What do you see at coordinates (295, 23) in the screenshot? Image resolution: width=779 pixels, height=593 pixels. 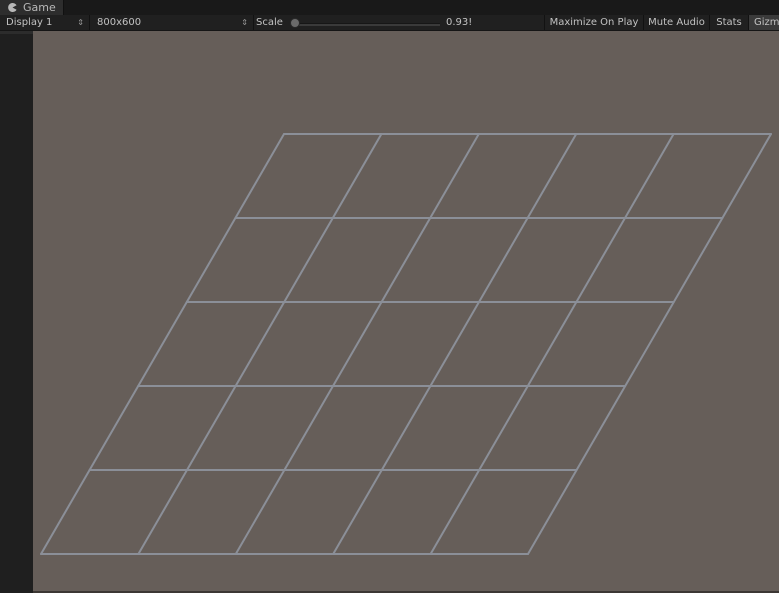 I see `scale-slider-thumb` at bounding box center [295, 23].